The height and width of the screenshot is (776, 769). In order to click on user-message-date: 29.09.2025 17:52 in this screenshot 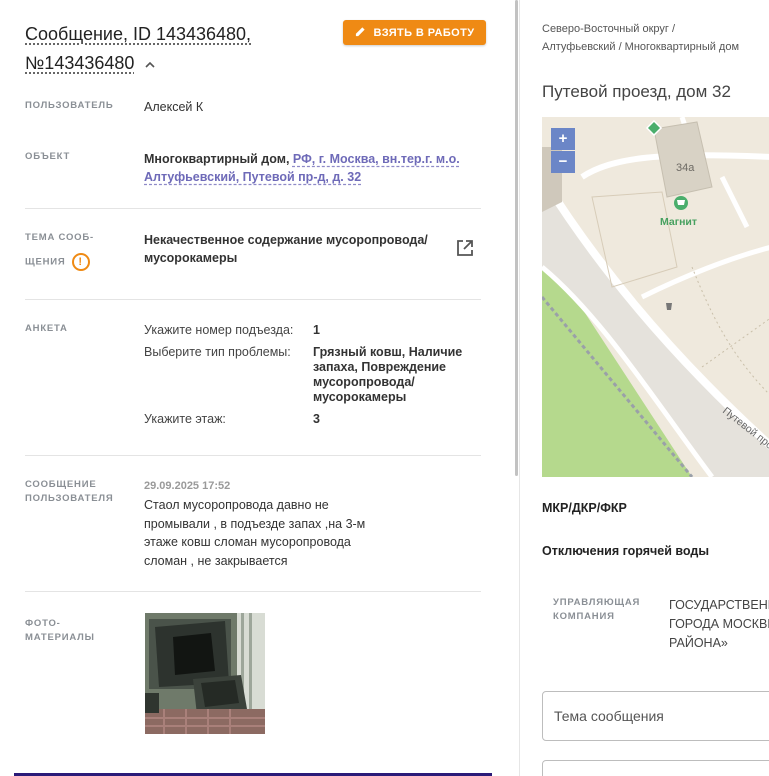, I will do `click(187, 486)`.